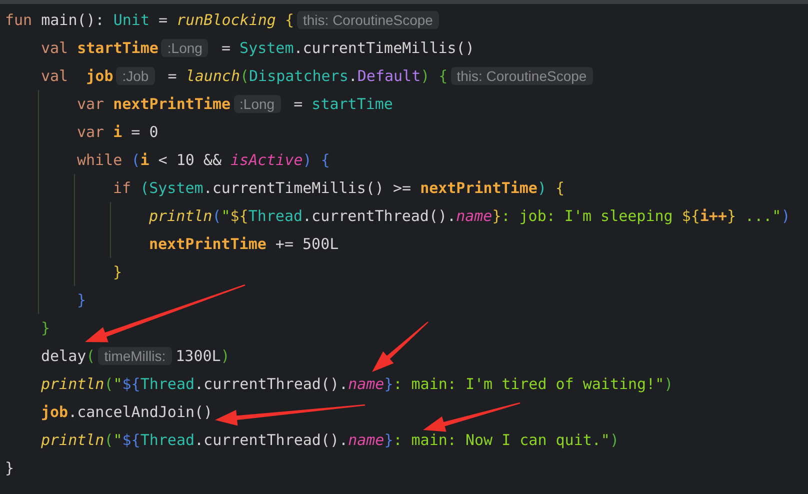  What do you see at coordinates (68, 356) in the screenshot?
I see `code-text: delay(` at bounding box center [68, 356].